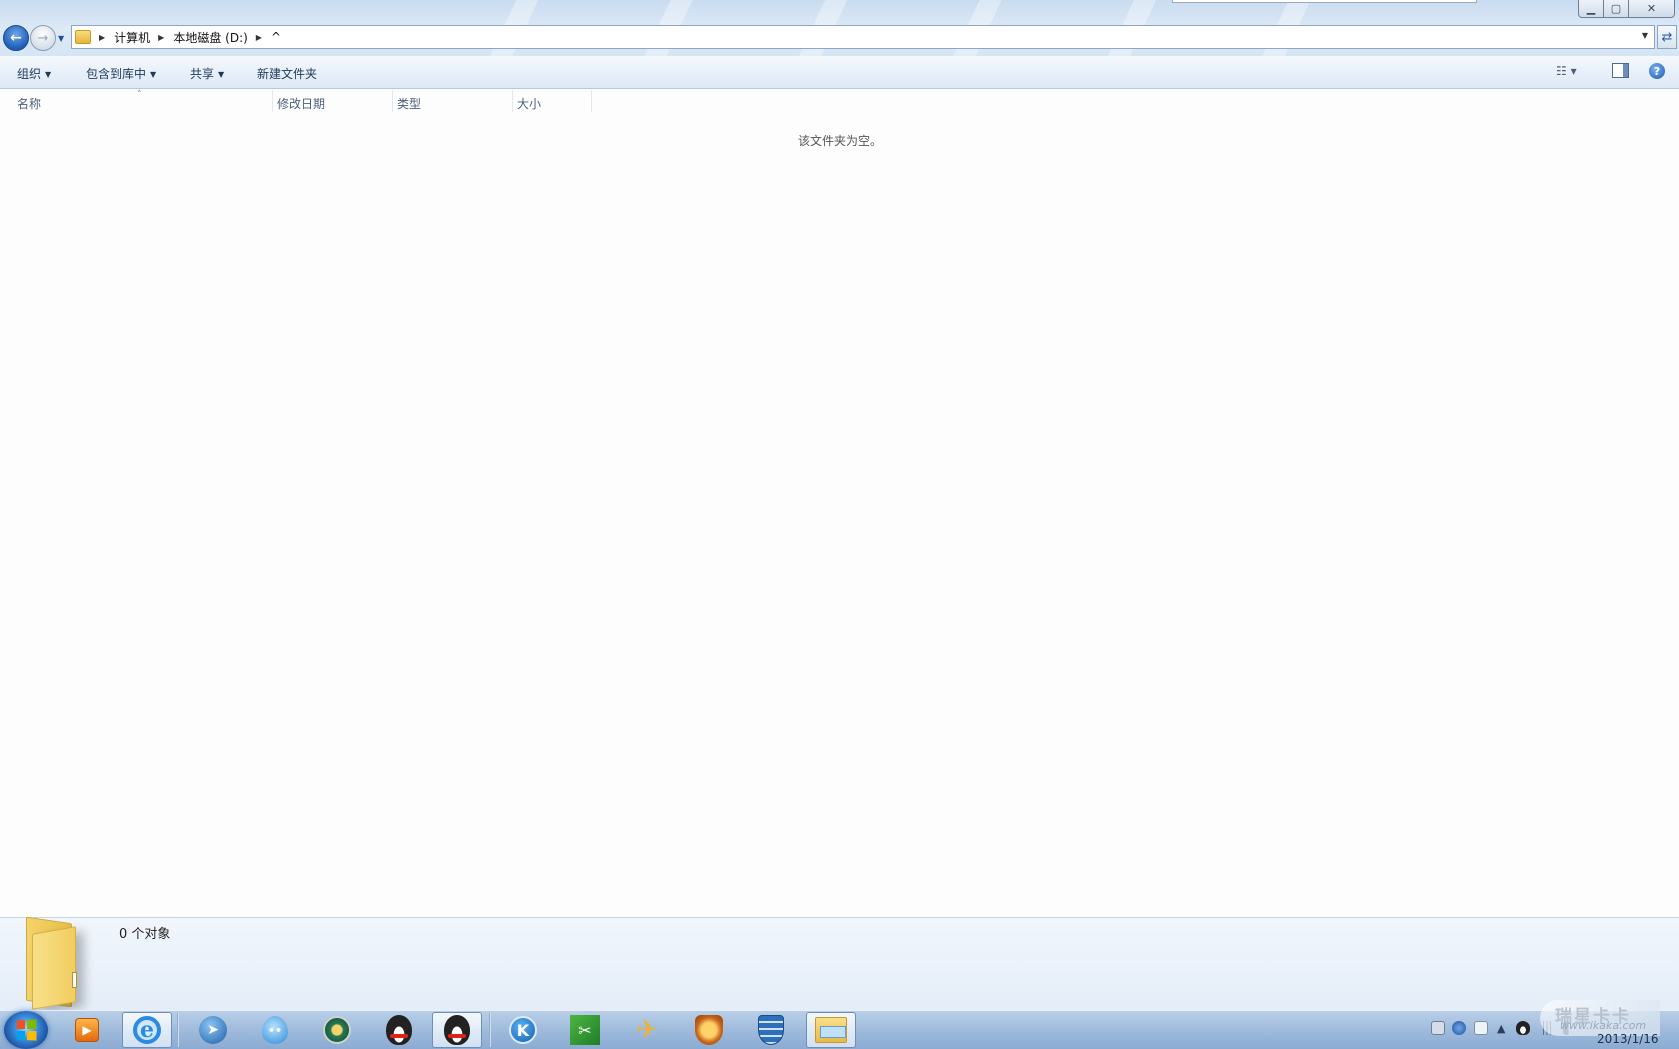 The height and width of the screenshot is (1049, 1679). I want to click on address-dropdown-icon: ▼, so click(1645, 35).